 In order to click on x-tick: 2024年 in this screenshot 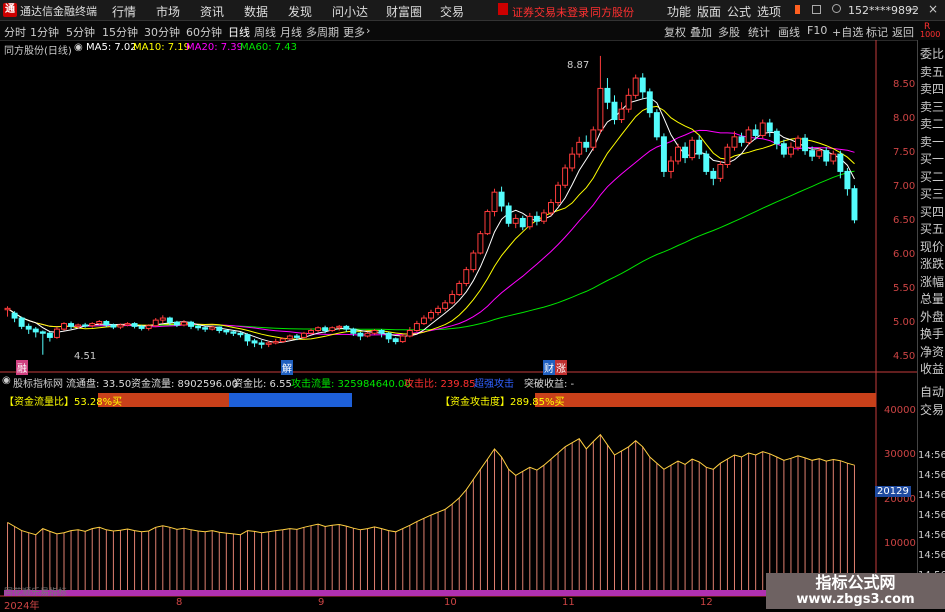, I will do `click(22, 606)`.